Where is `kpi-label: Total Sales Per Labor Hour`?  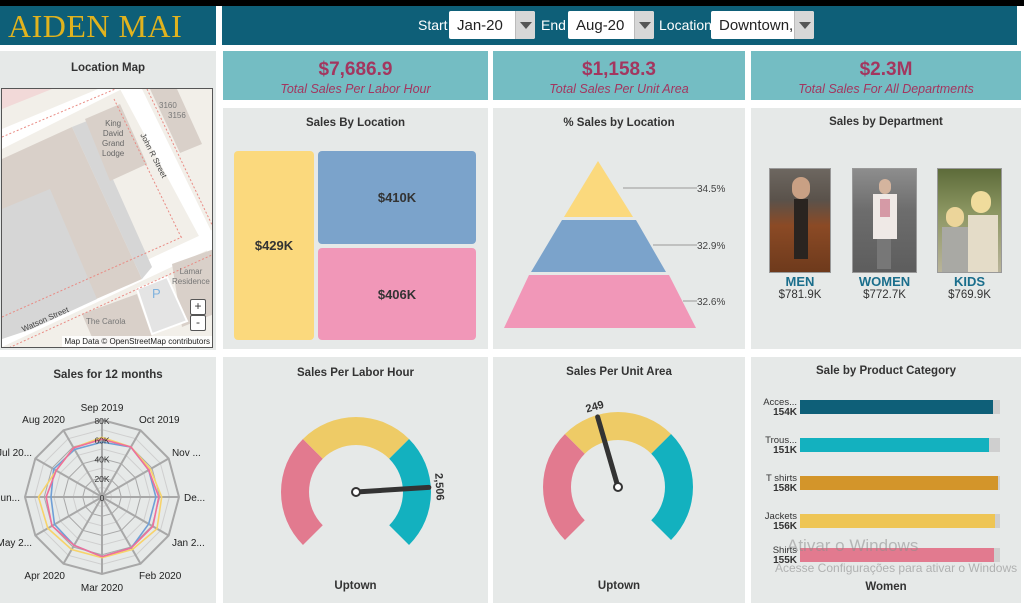
kpi-label: Total Sales Per Labor Hour is located at coordinates (355, 89).